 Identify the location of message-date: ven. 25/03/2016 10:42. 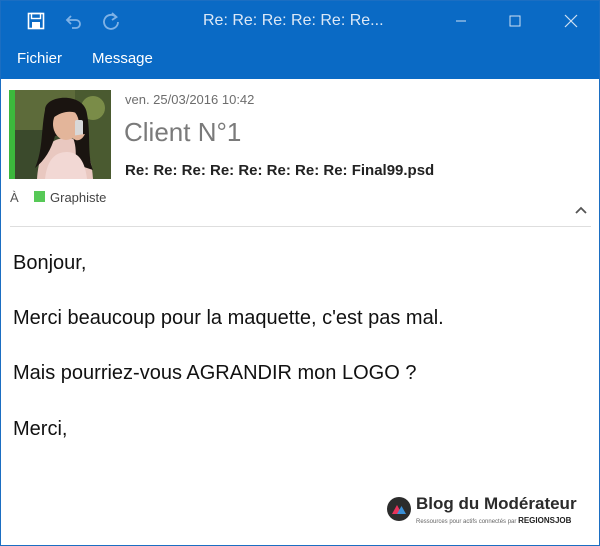
(190, 99).